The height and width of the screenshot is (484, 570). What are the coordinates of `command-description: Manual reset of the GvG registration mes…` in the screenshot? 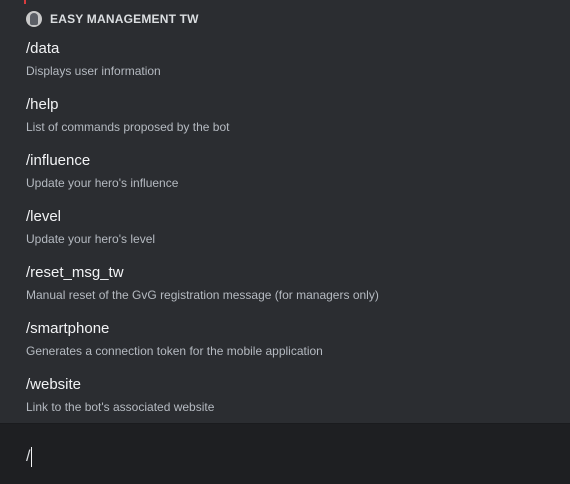 It's located at (202, 295).